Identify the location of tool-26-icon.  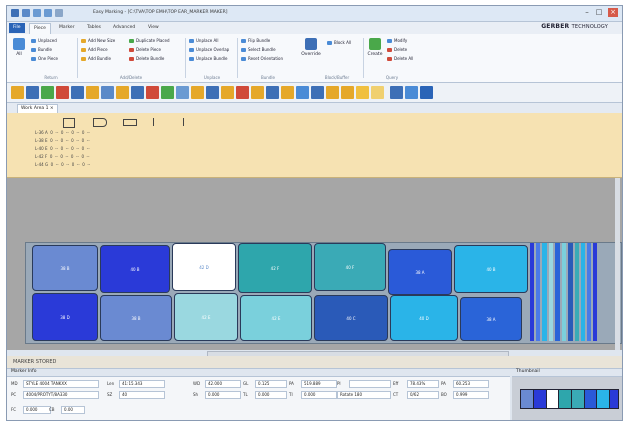
(396, 92).